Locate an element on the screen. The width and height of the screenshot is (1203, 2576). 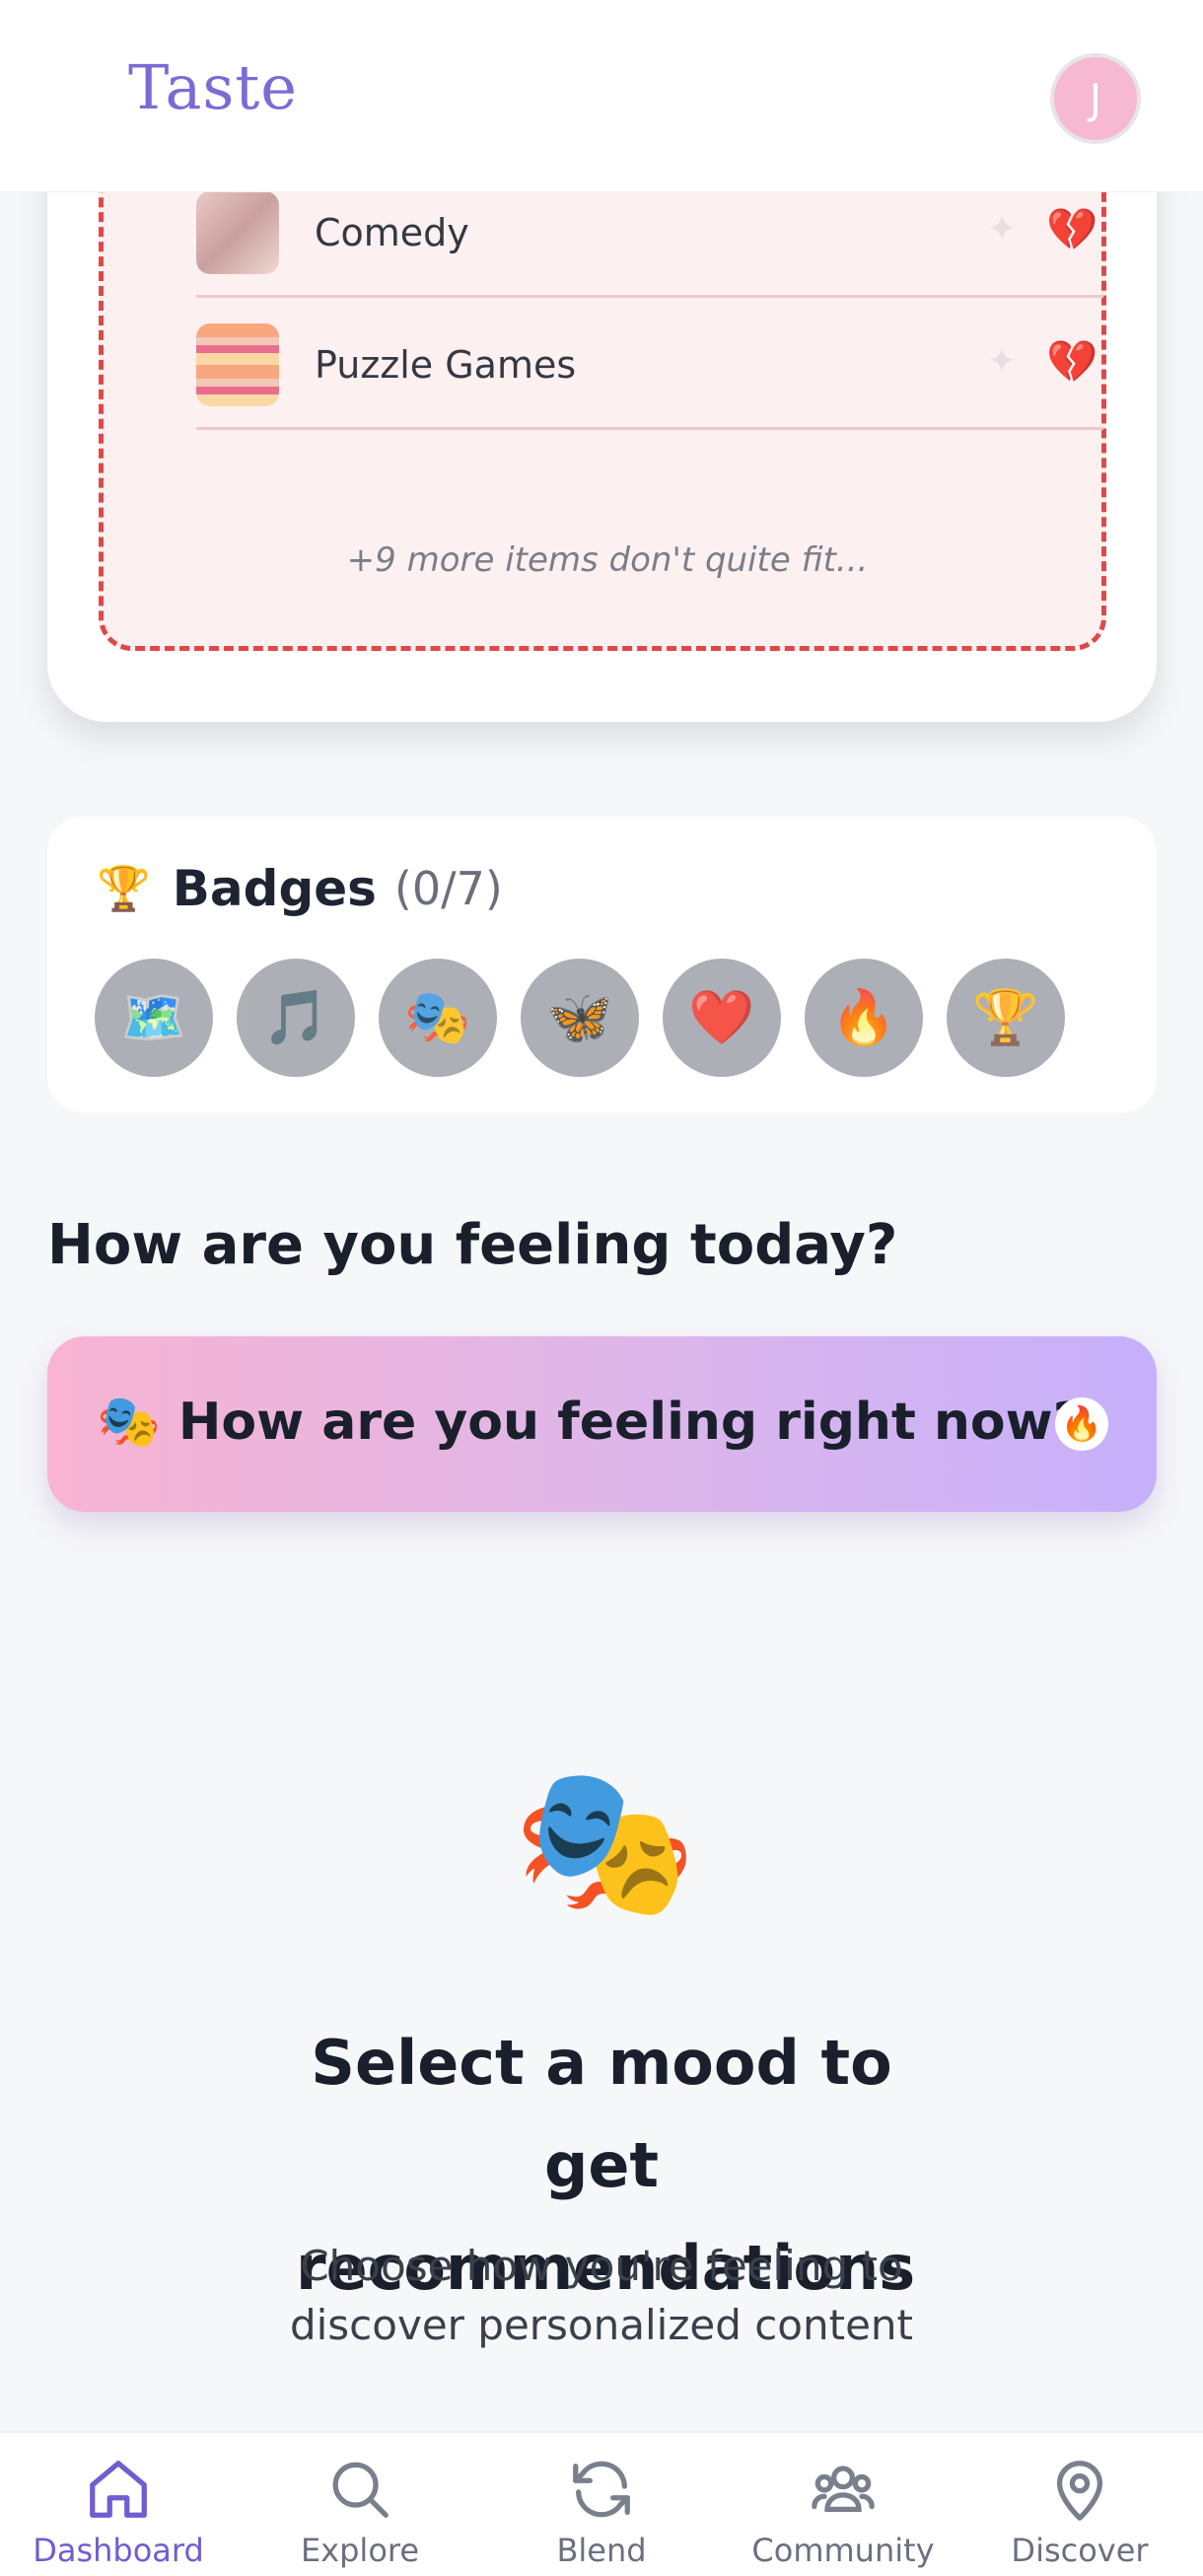
home-icon is located at coordinates (118, 2490).